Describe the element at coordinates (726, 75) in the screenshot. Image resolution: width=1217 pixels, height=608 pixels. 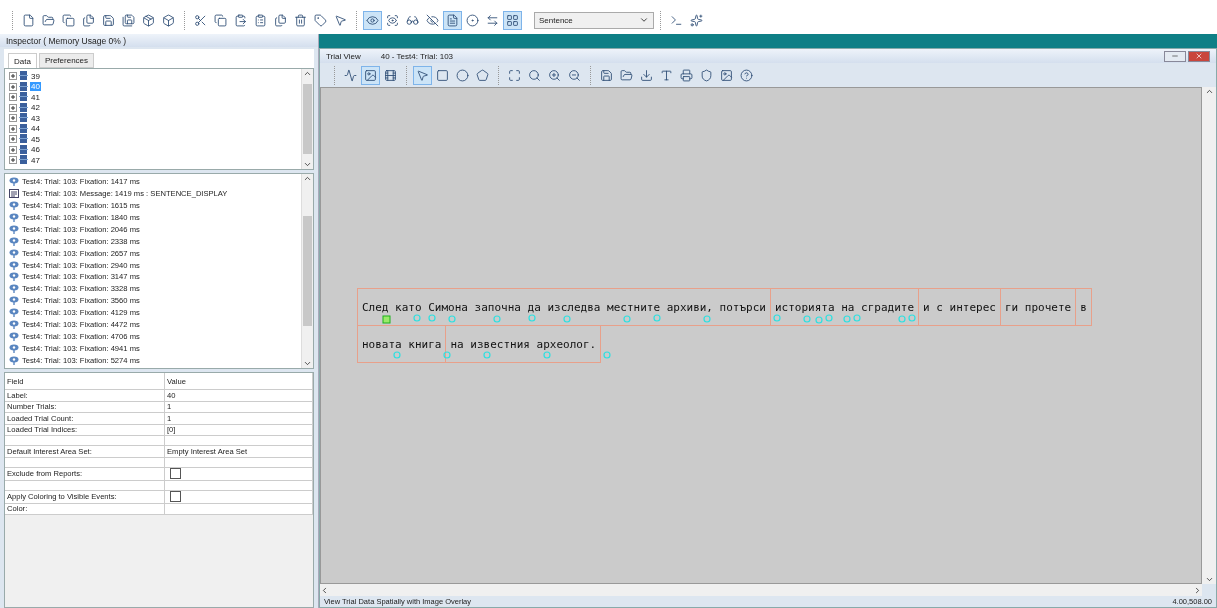
I see `picture-frame-icon` at that location.